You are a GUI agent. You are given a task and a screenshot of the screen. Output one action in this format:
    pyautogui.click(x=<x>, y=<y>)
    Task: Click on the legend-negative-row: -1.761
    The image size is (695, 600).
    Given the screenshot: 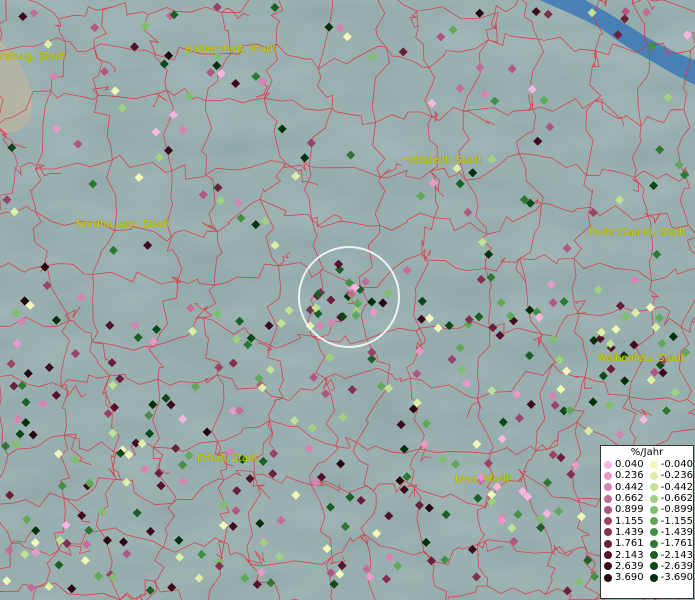 What is the action you would take?
    pyautogui.click(x=670, y=543)
    